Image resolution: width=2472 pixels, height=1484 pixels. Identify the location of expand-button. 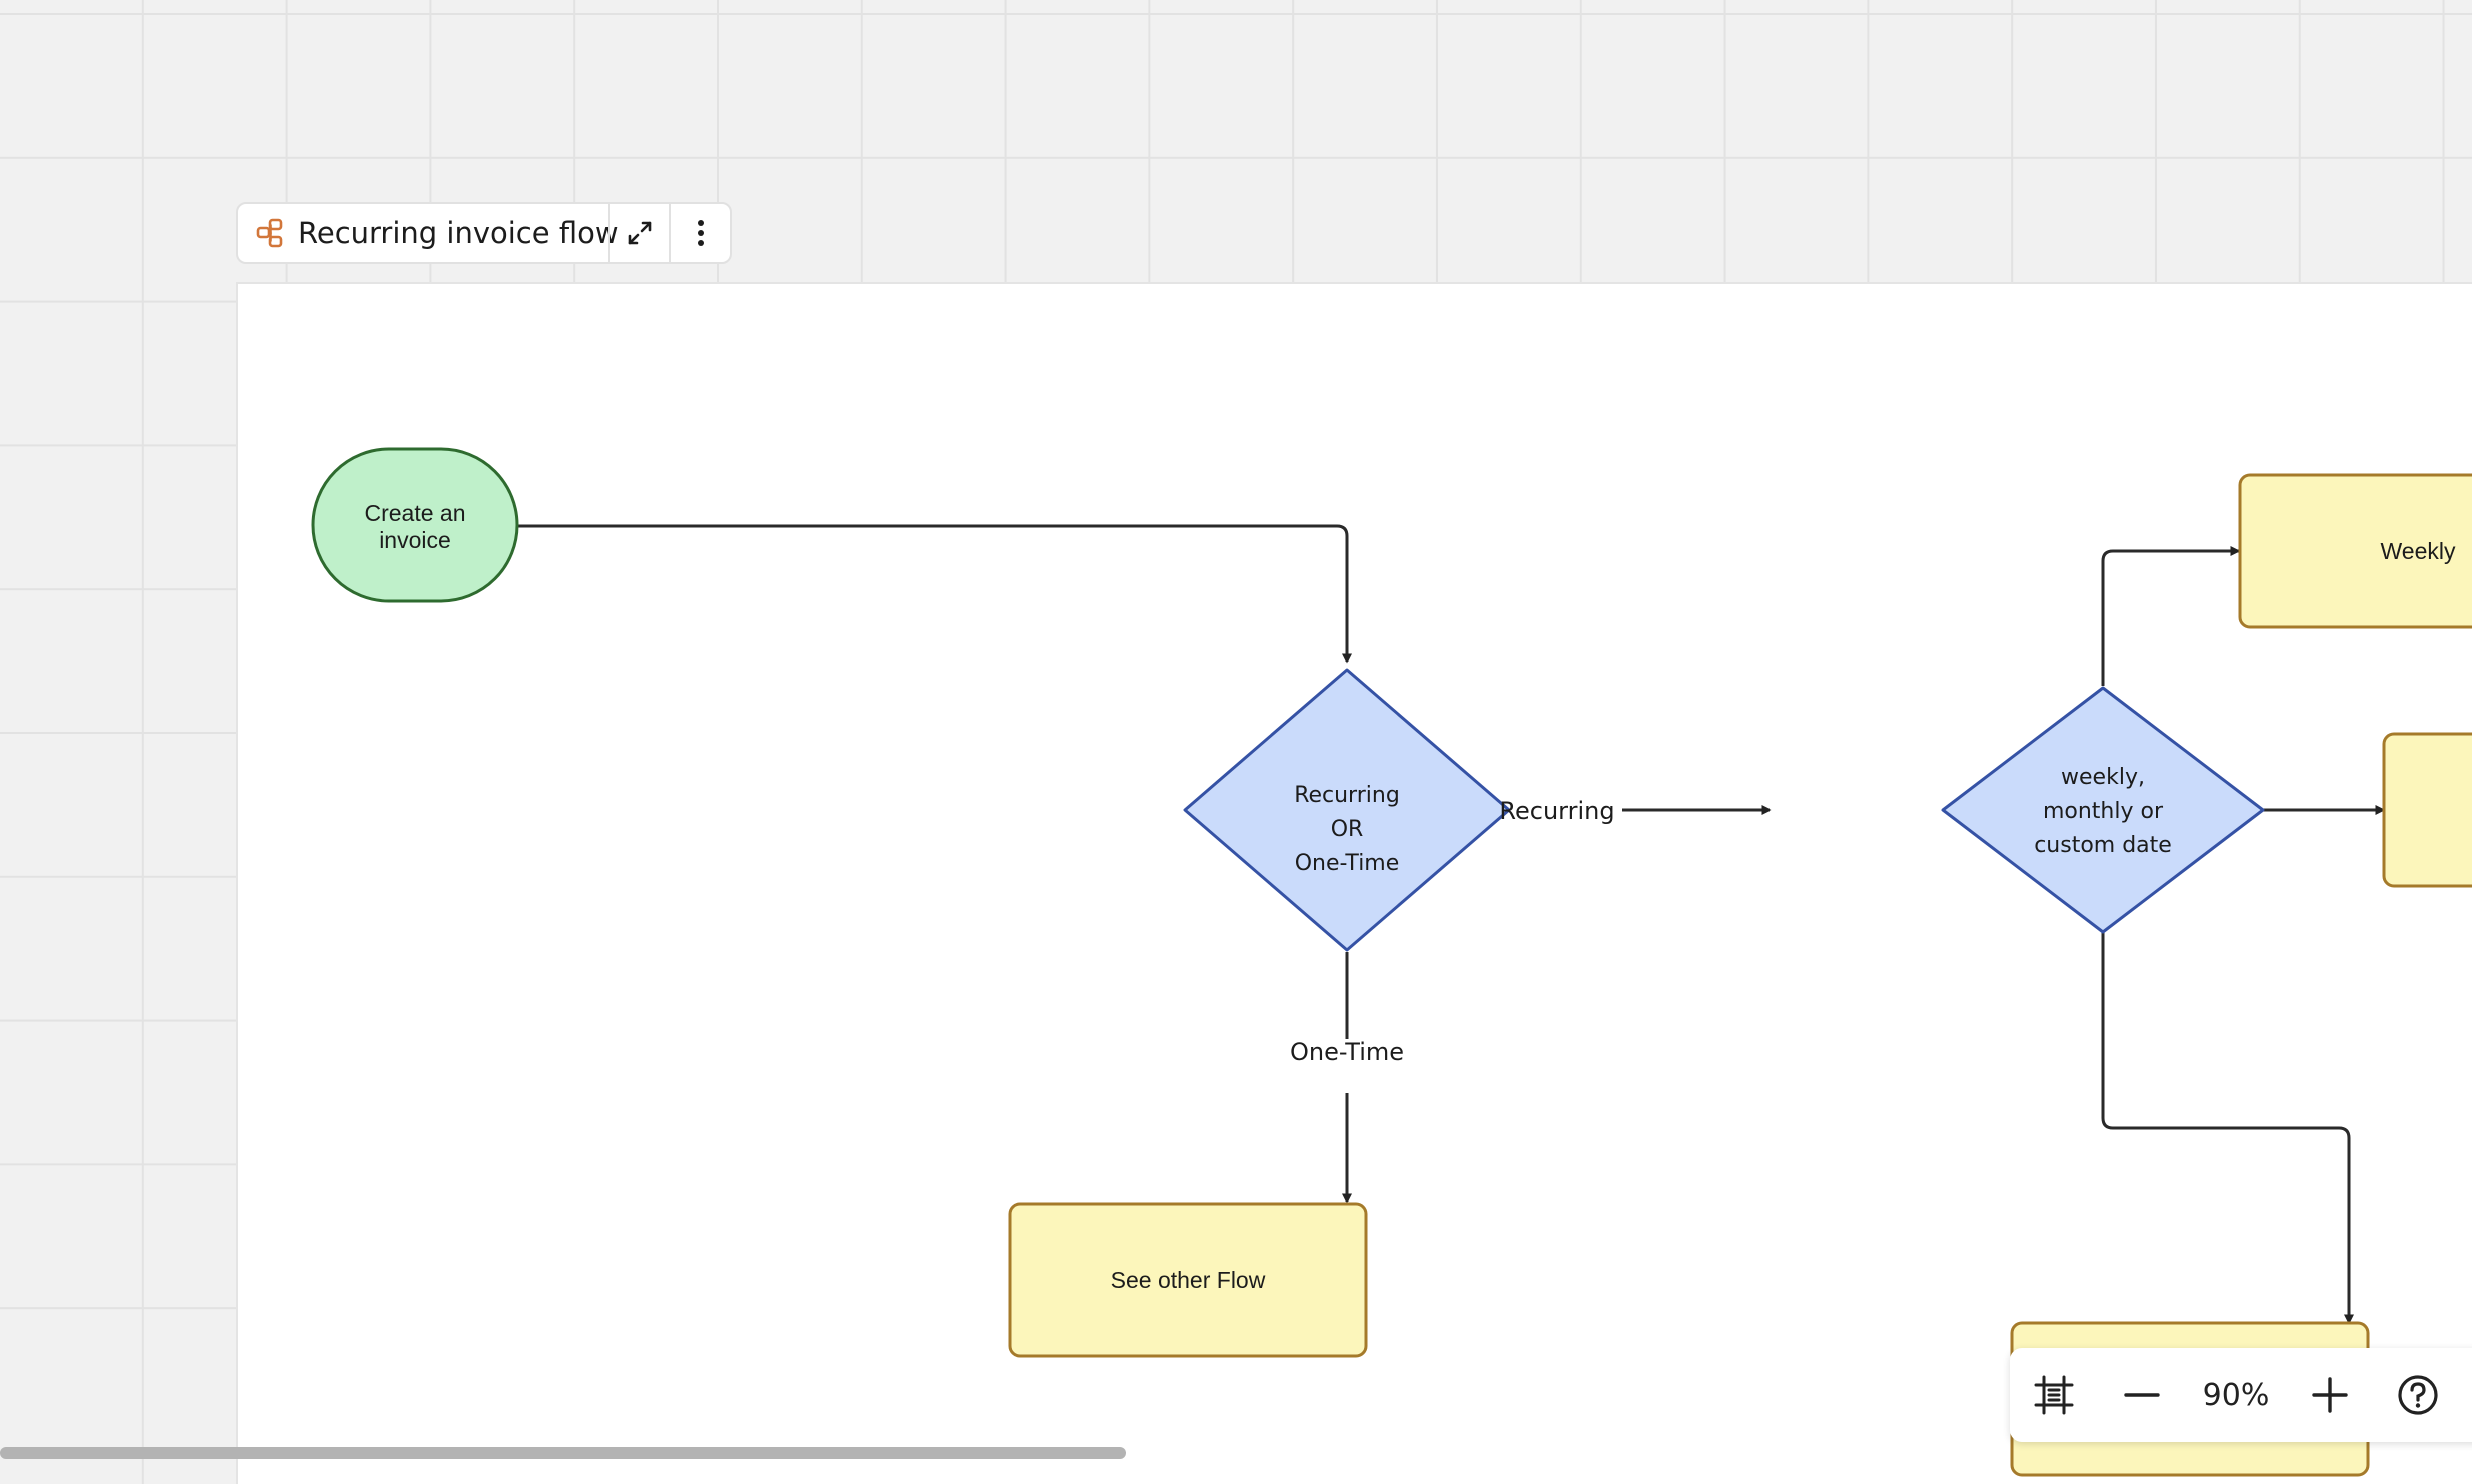
(638, 233).